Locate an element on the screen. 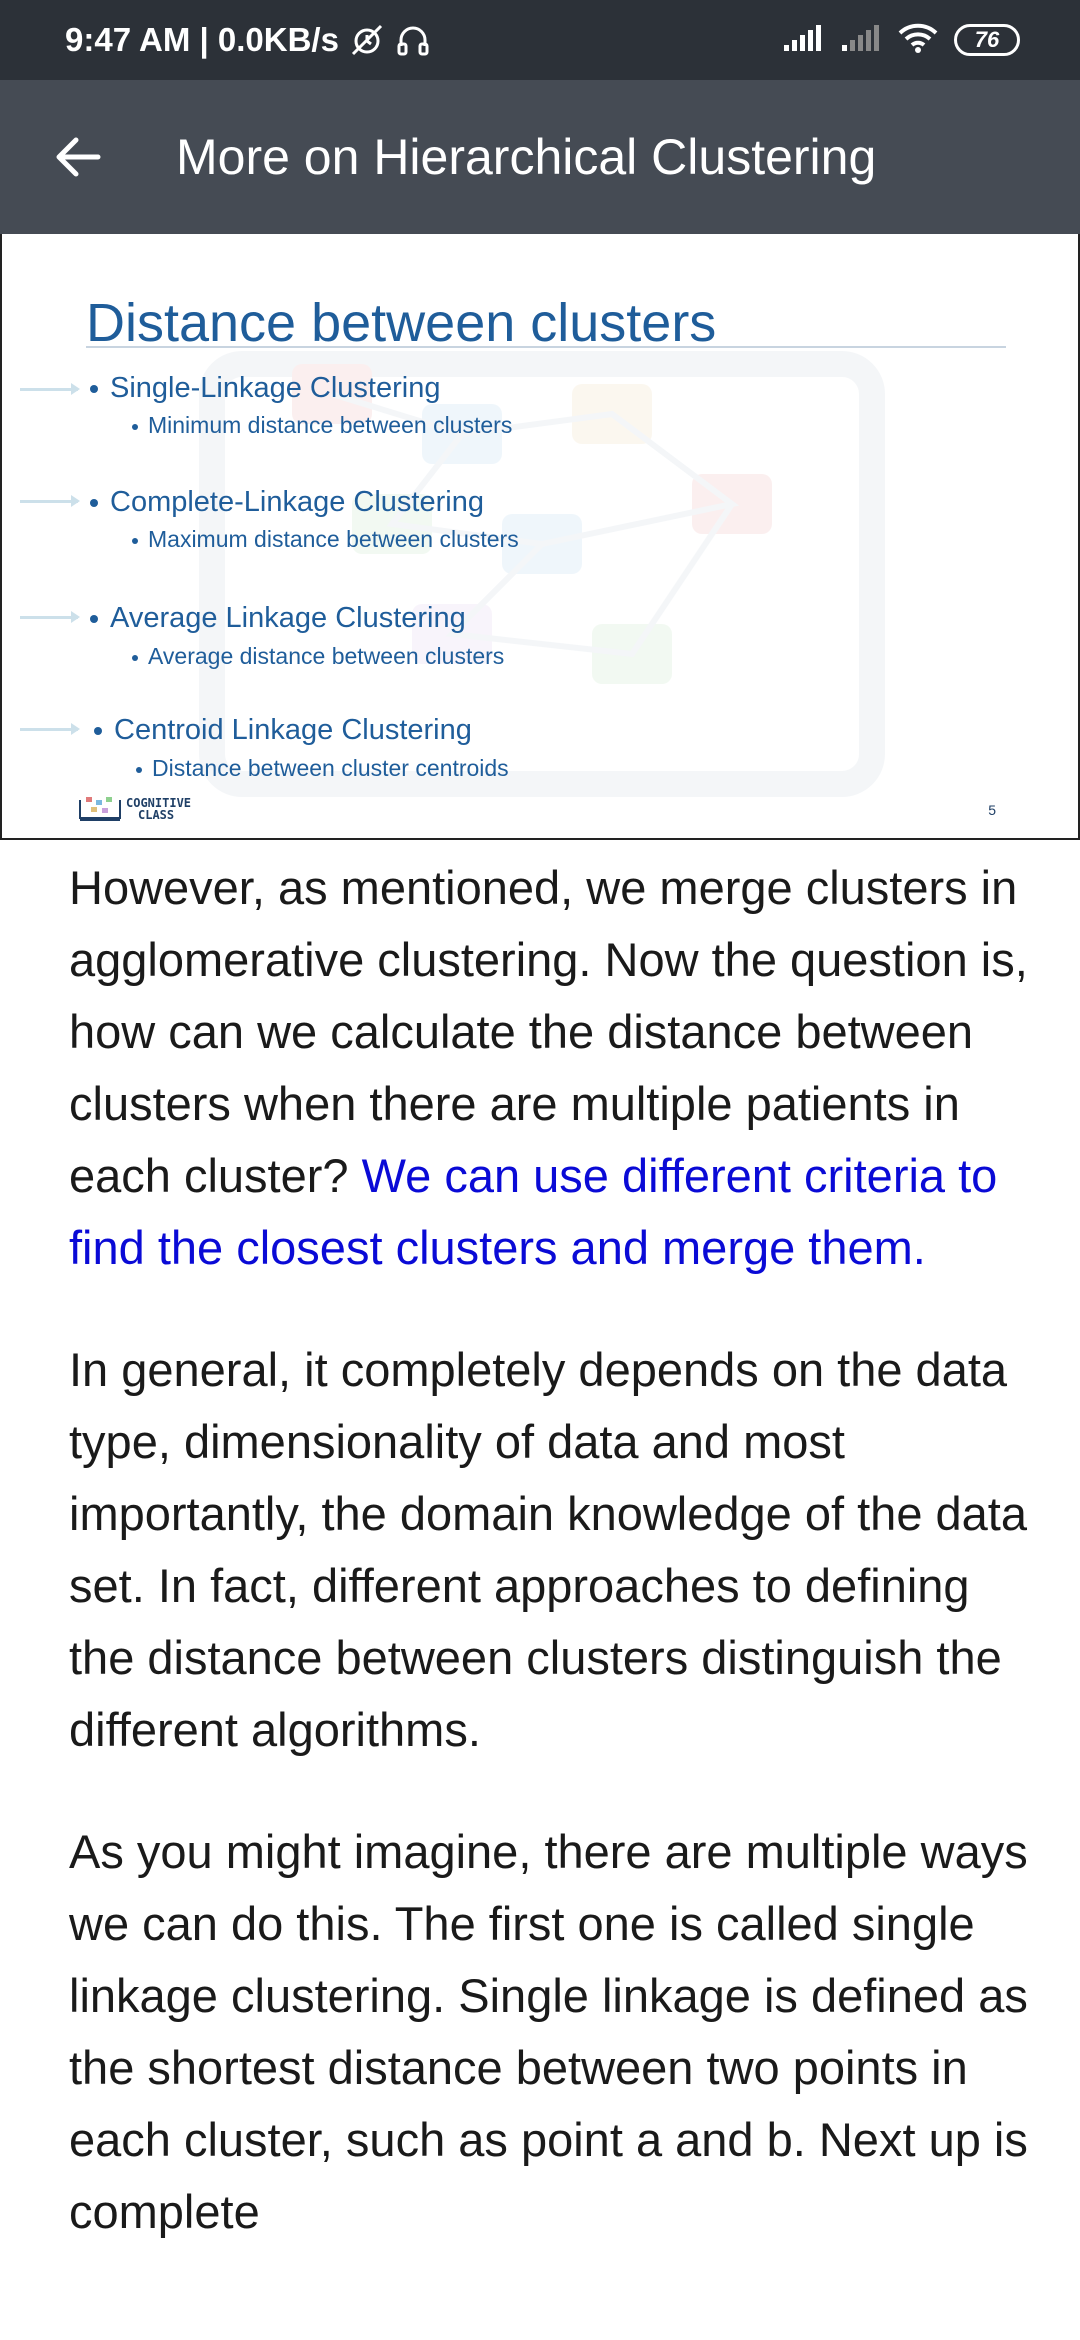 The width and height of the screenshot is (1080, 2340). slide-page-number: 5 is located at coordinates (992, 810).